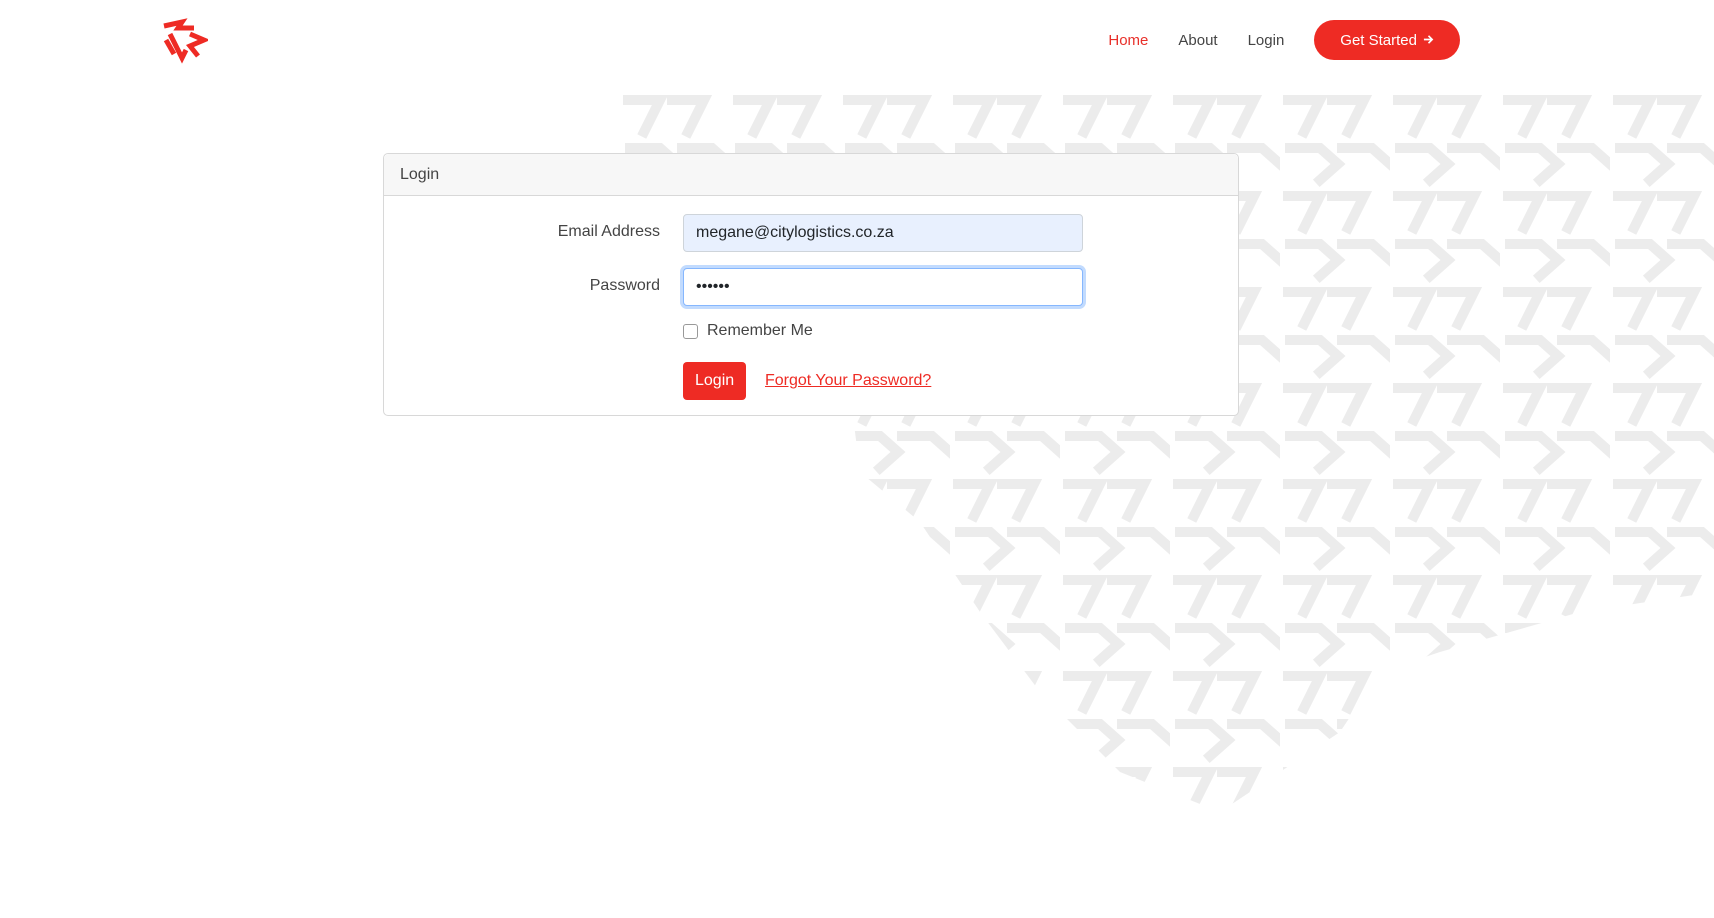 The image size is (1714, 918). Describe the element at coordinates (1197, 40) in the screenshot. I see `nav-about-link: About` at that location.